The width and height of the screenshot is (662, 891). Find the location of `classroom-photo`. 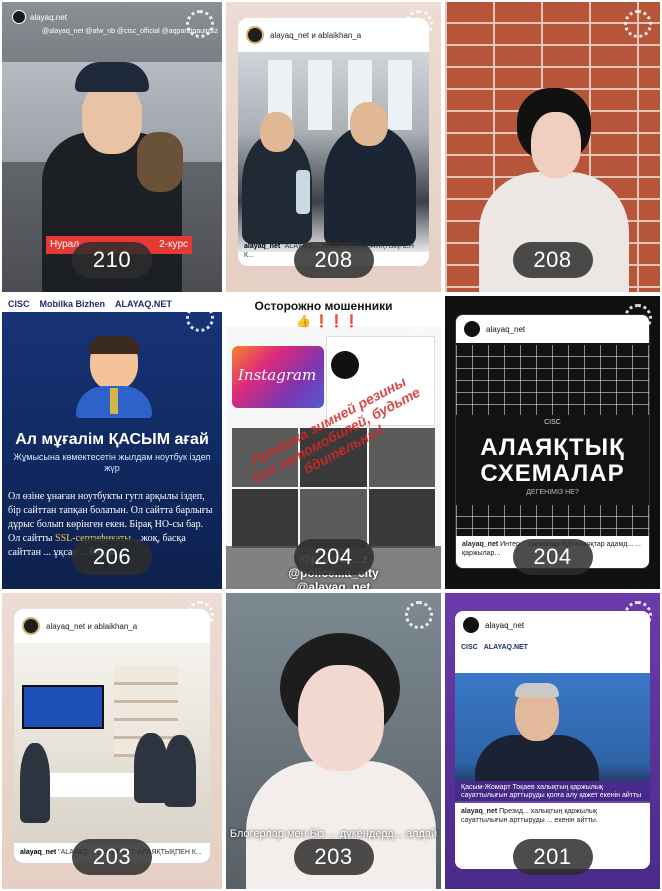

classroom-photo is located at coordinates (112, 743).